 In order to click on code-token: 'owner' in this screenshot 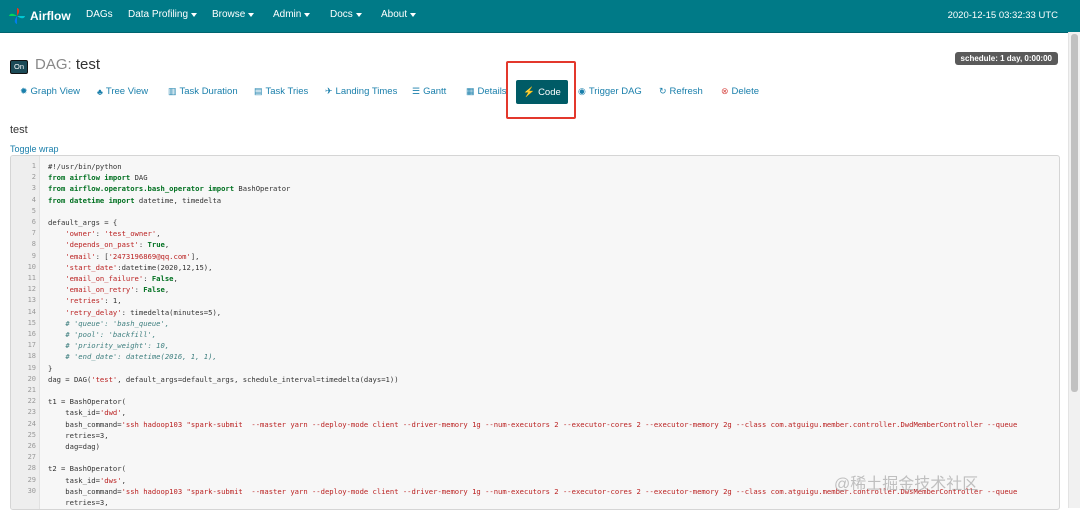, I will do `click(80, 234)`.